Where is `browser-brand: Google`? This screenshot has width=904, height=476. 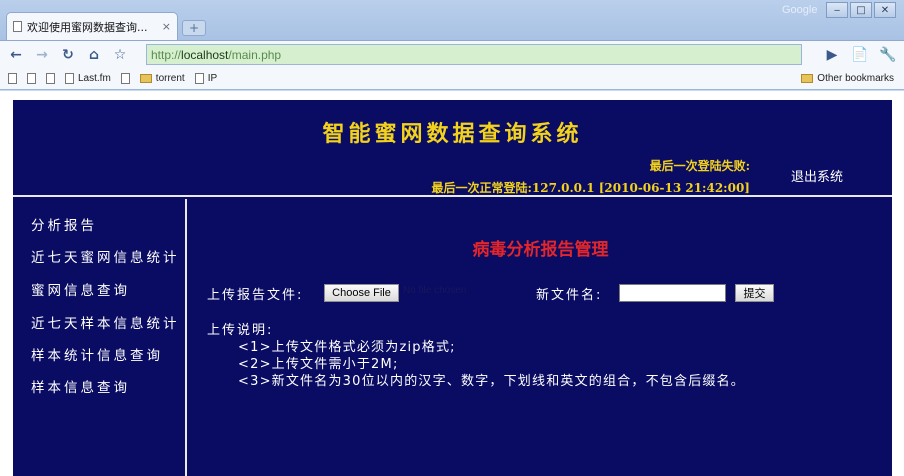
browser-brand: Google is located at coordinates (800, 10).